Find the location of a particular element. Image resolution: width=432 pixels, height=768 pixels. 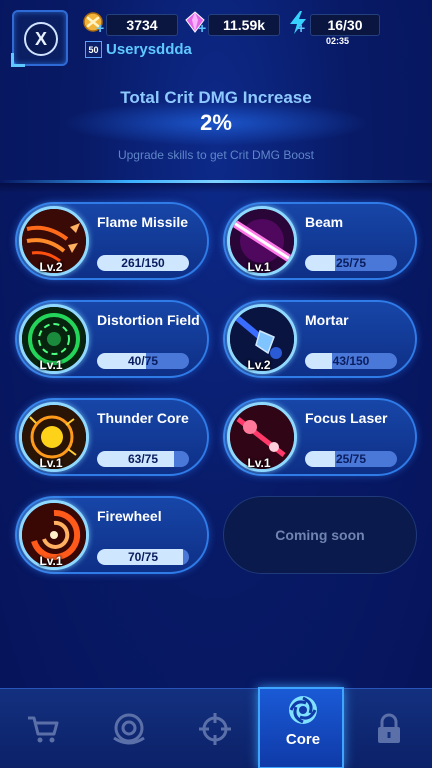

gem-amount: 11.59k is located at coordinates (244, 25).